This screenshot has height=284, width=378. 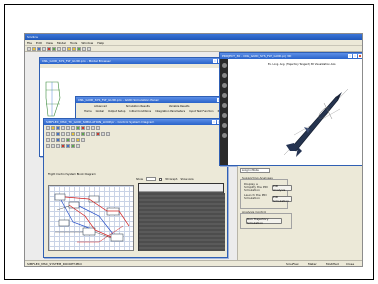 I want to click on new-icon, so click(x=48, y=128).